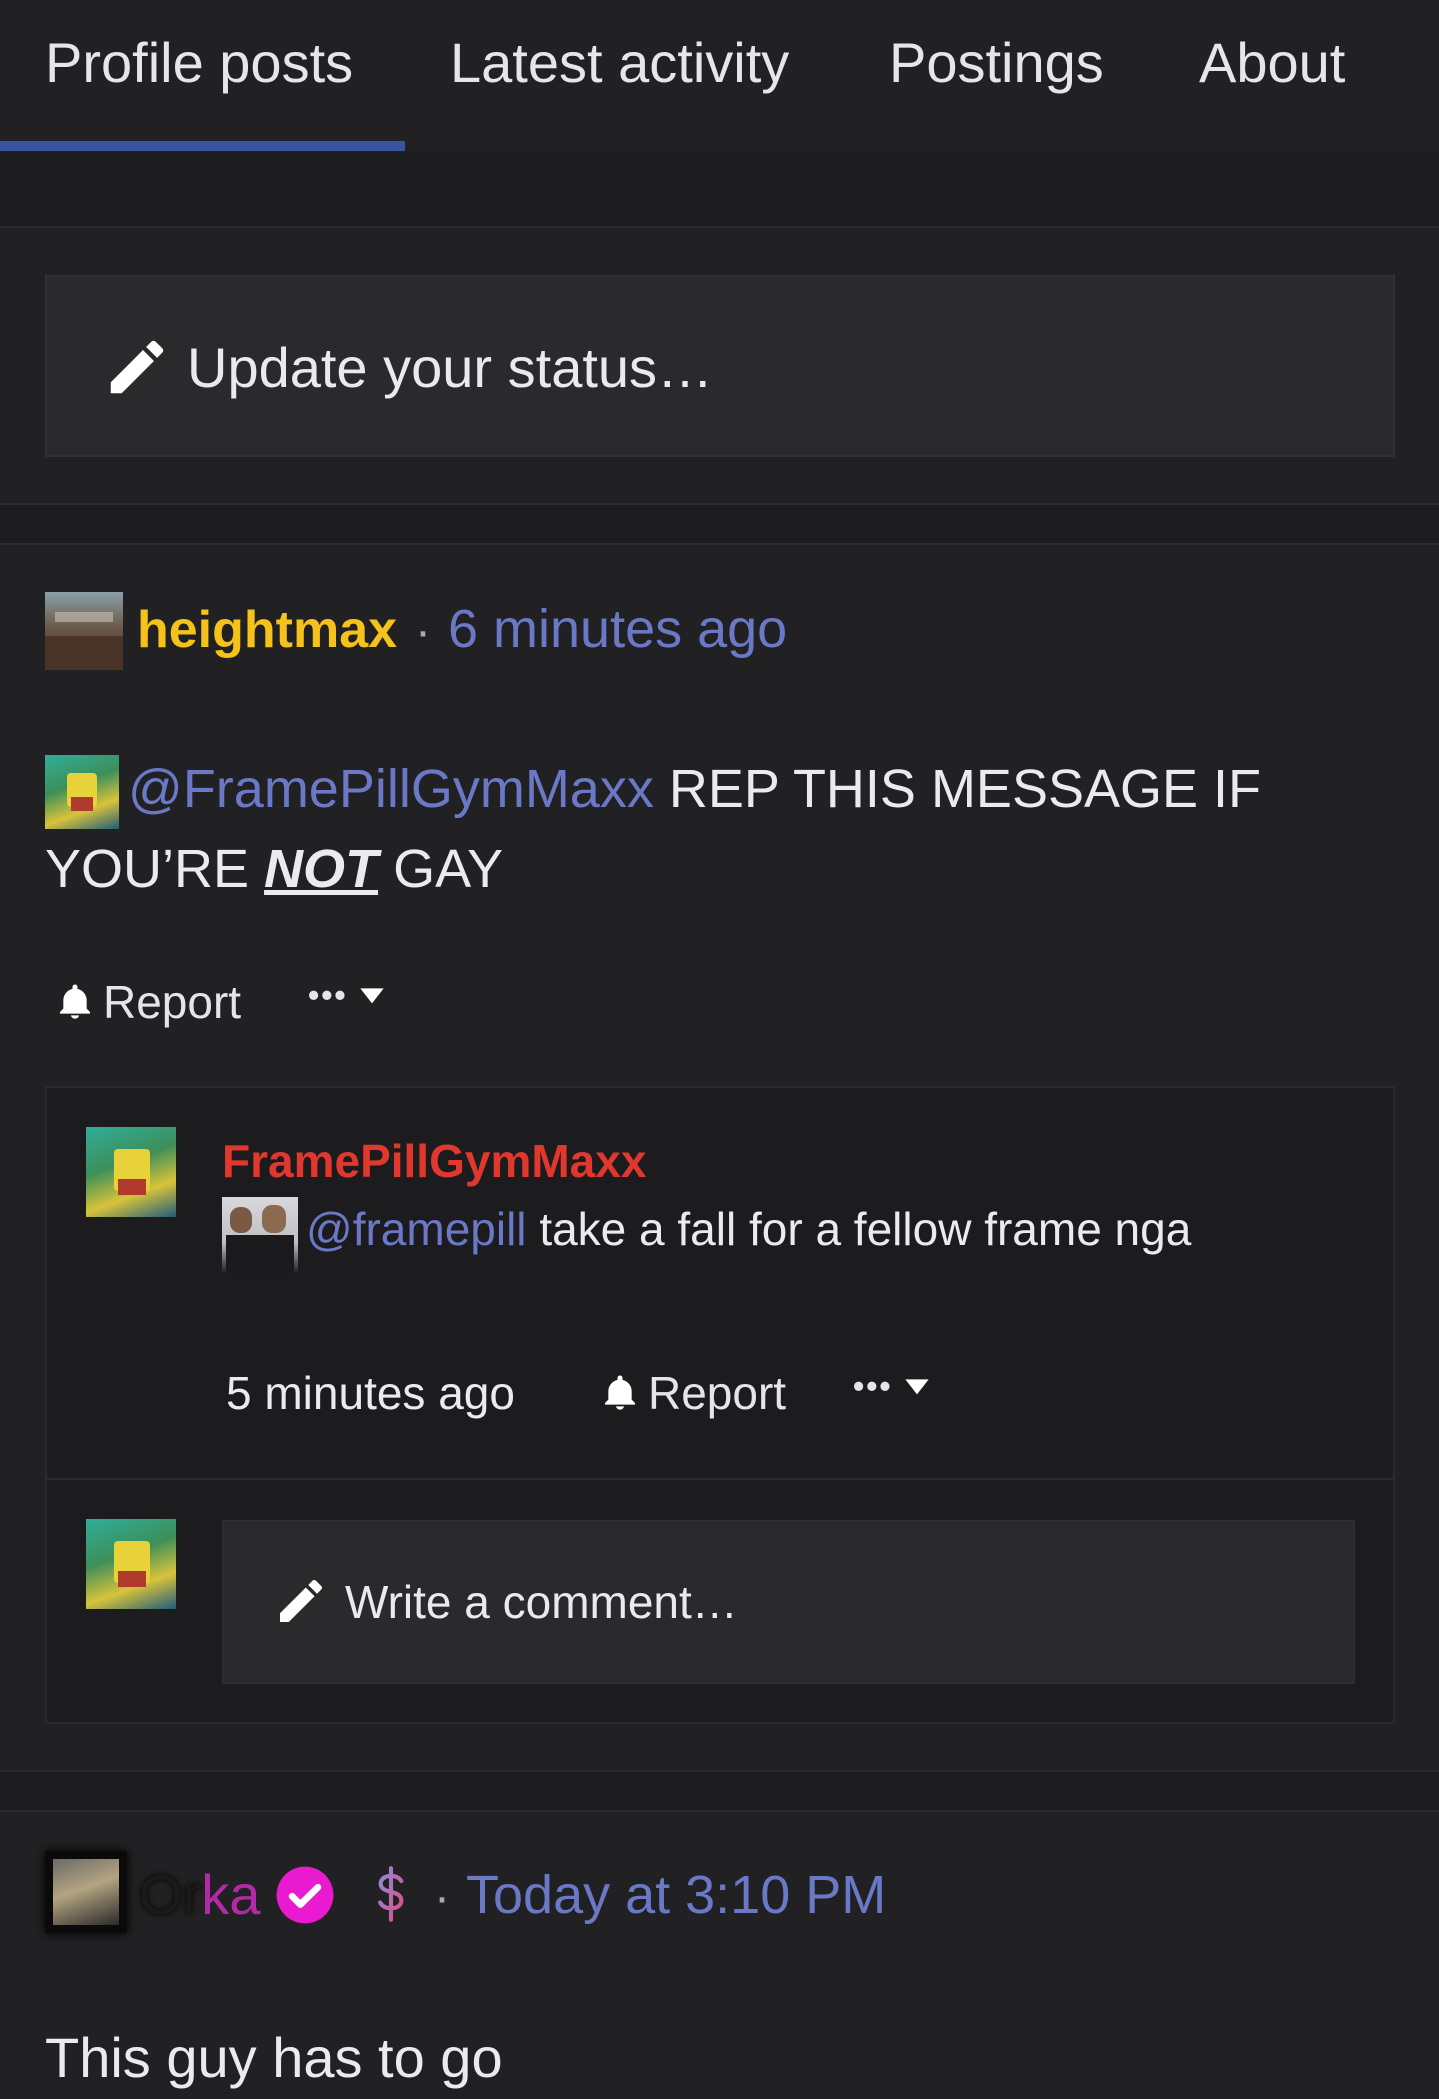 The height and width of the screenshot is (2099, 1439). Describe the element at coordinates (965, 789) in the screenshot. I see `message-text: REP THIS MESSAGE IF` at that location.